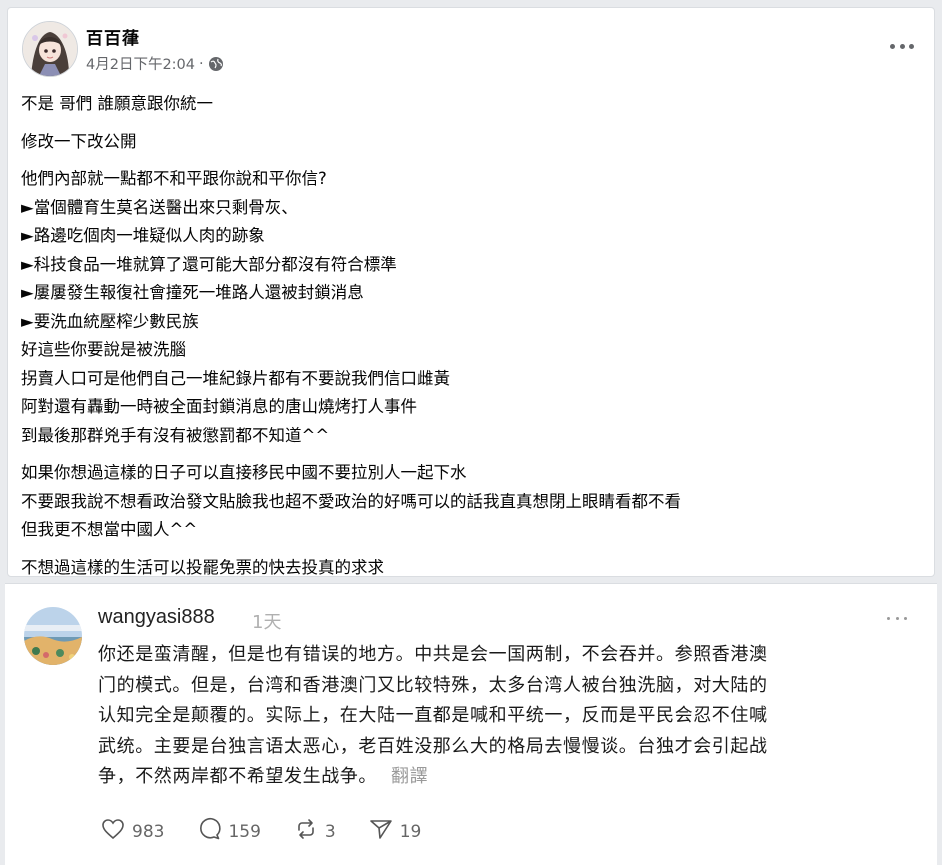 The width and height of the screenshot is (942, 865). I want to click on like-count: 983, so click(148, 831).